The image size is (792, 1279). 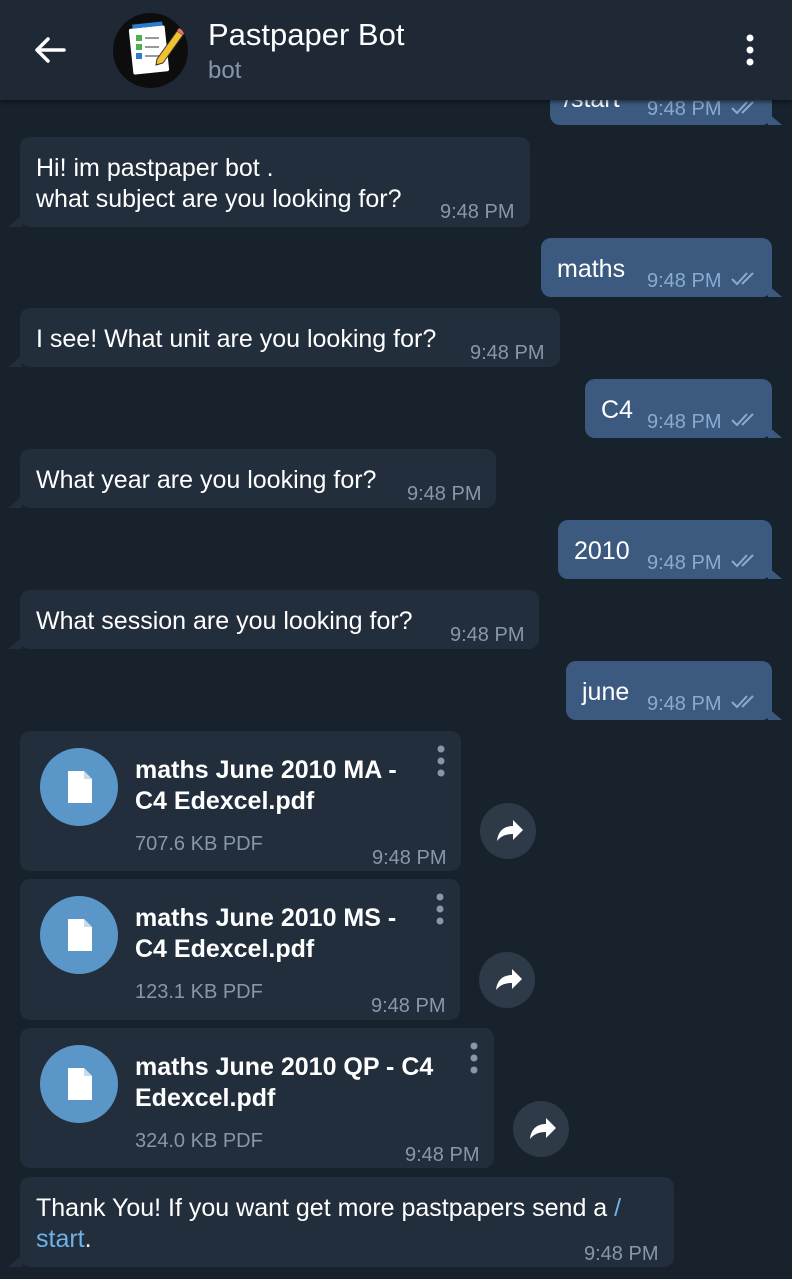 What do you see at coordinates (665, 549) in the screenshot?
I see `outgoing-message: 2010 9:48 PM` at bounding box center [665, 549].